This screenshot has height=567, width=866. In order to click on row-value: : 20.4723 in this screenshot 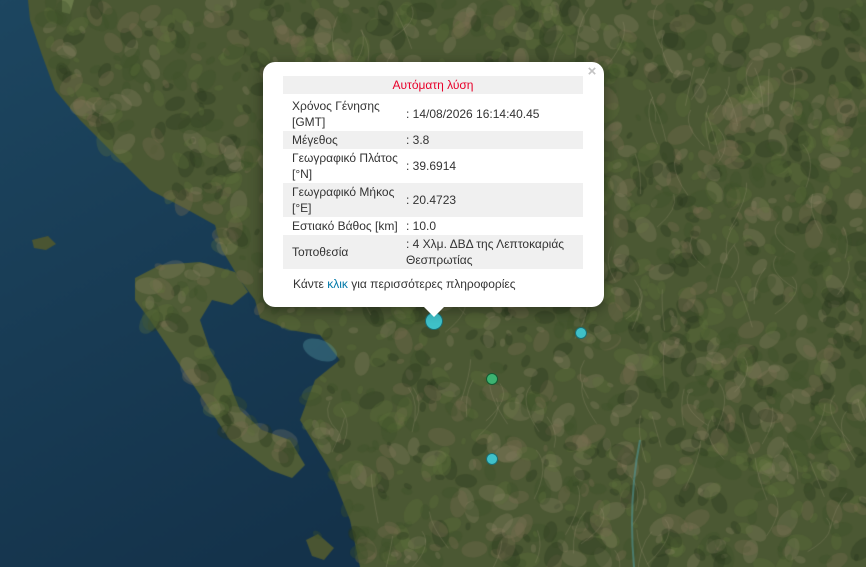, I will do `click(493, 200)`.